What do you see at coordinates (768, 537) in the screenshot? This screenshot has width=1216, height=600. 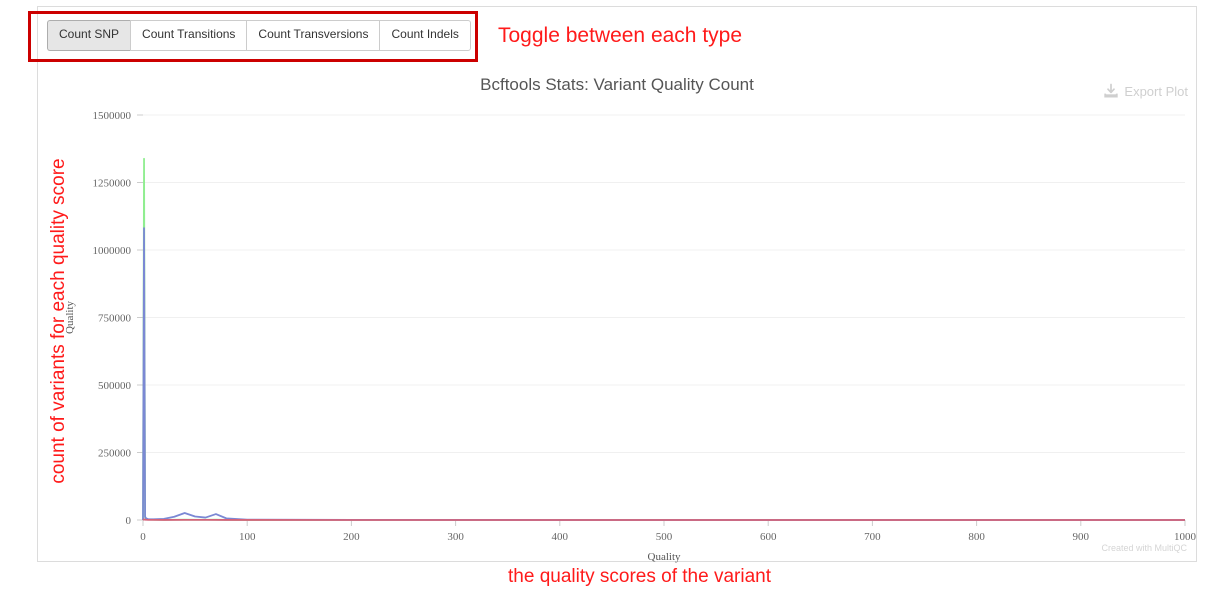 I see `svg-text: 600` at bounding box center [768, 537].